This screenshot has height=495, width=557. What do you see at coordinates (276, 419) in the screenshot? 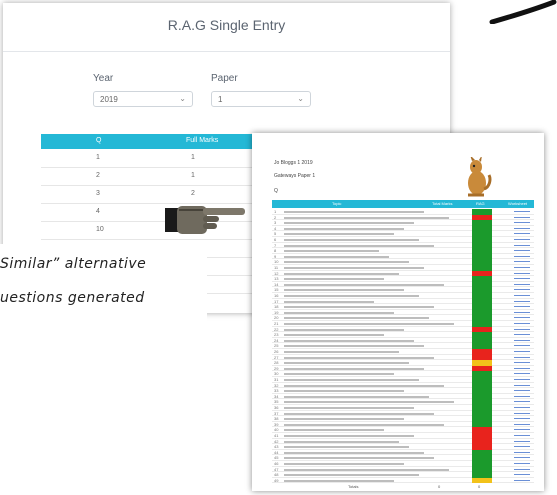
I see `report-row-number: 38` at bounding box center [276, 419].